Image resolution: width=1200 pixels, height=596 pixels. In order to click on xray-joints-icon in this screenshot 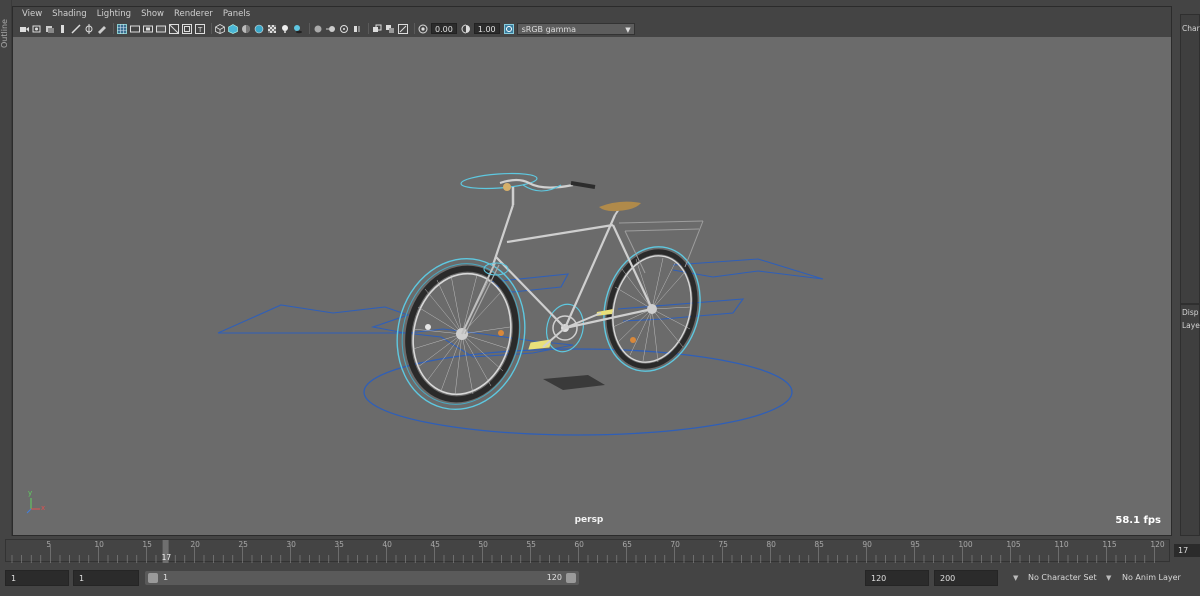, I will do `click(403, 28)`.